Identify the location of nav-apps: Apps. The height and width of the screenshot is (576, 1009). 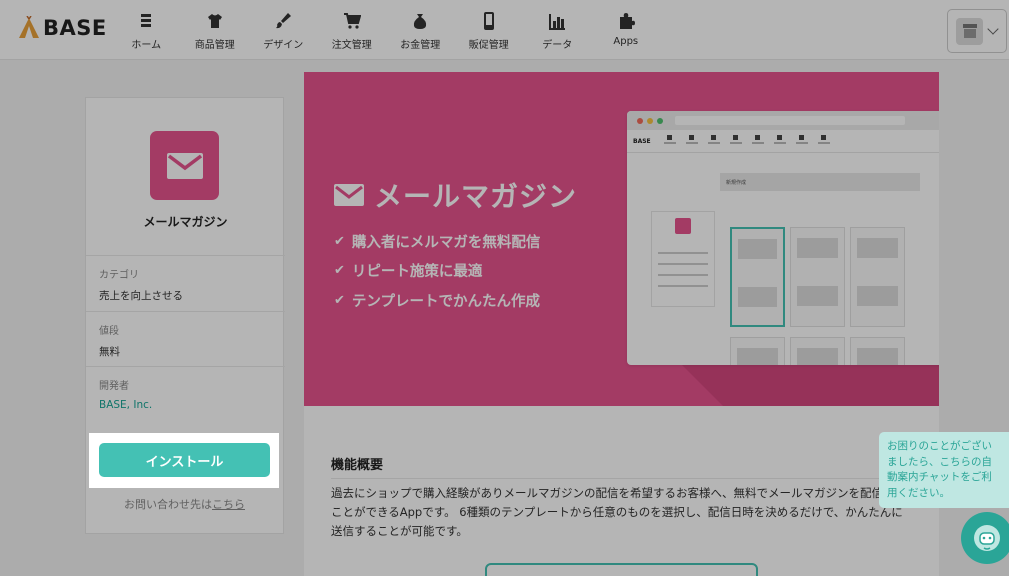
(626, 30).